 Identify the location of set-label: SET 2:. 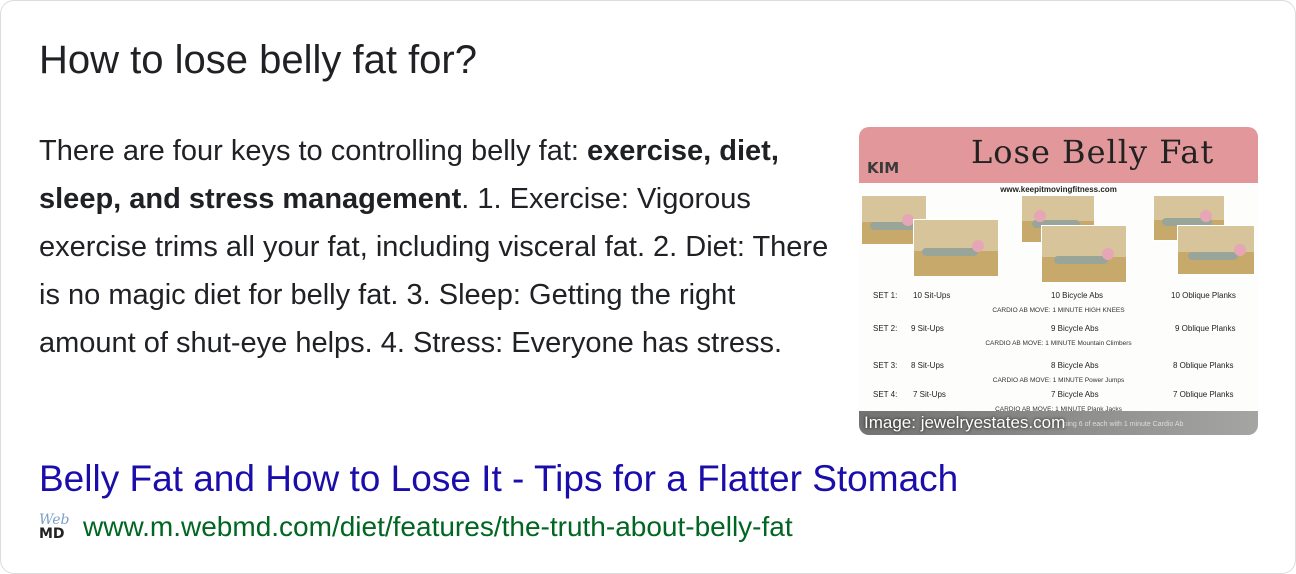
(885, 328).